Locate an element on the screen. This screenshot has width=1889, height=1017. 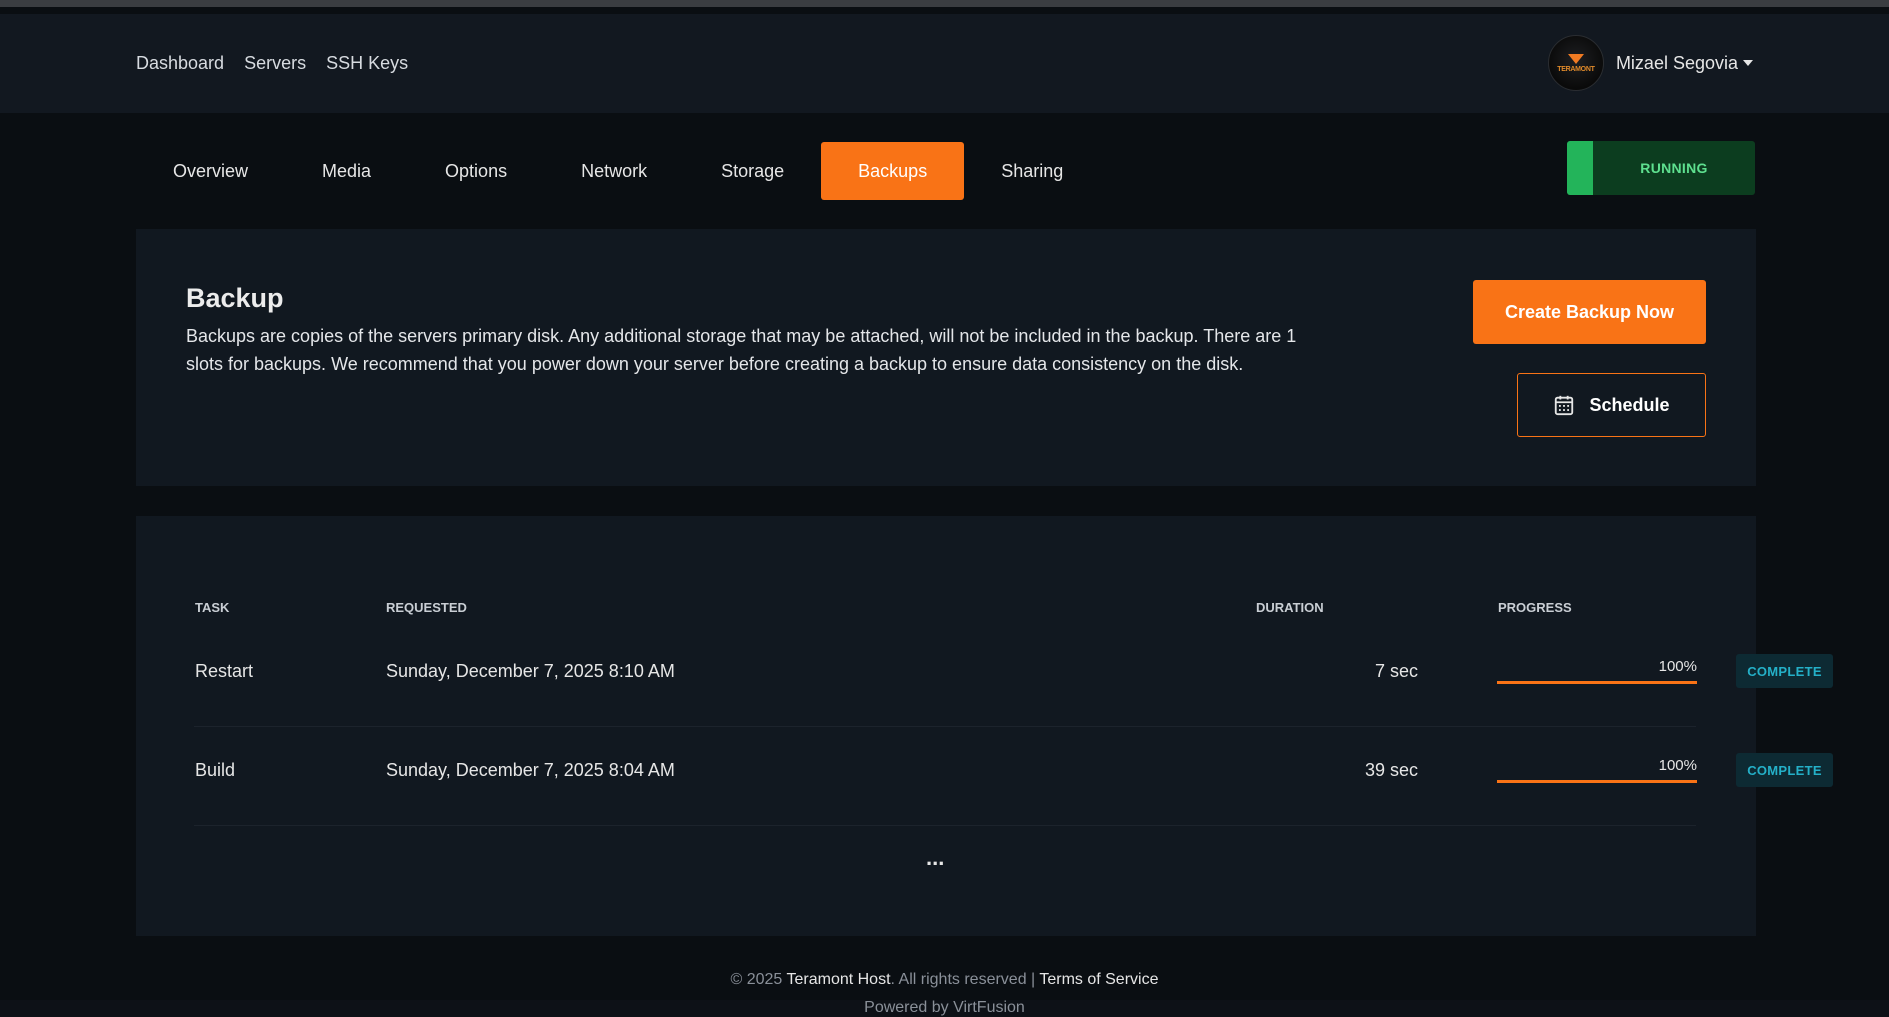
duration: 39 sec is located at coordinates (1391, 769).